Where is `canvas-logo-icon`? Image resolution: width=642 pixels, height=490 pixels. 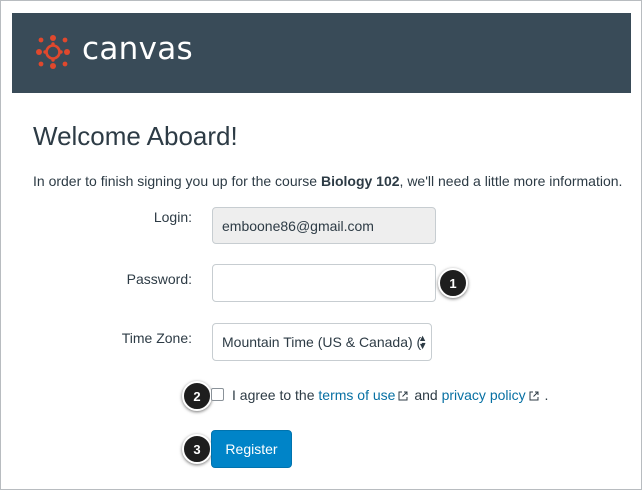 canvas-logo-icon is located at coordinates (53, 52).